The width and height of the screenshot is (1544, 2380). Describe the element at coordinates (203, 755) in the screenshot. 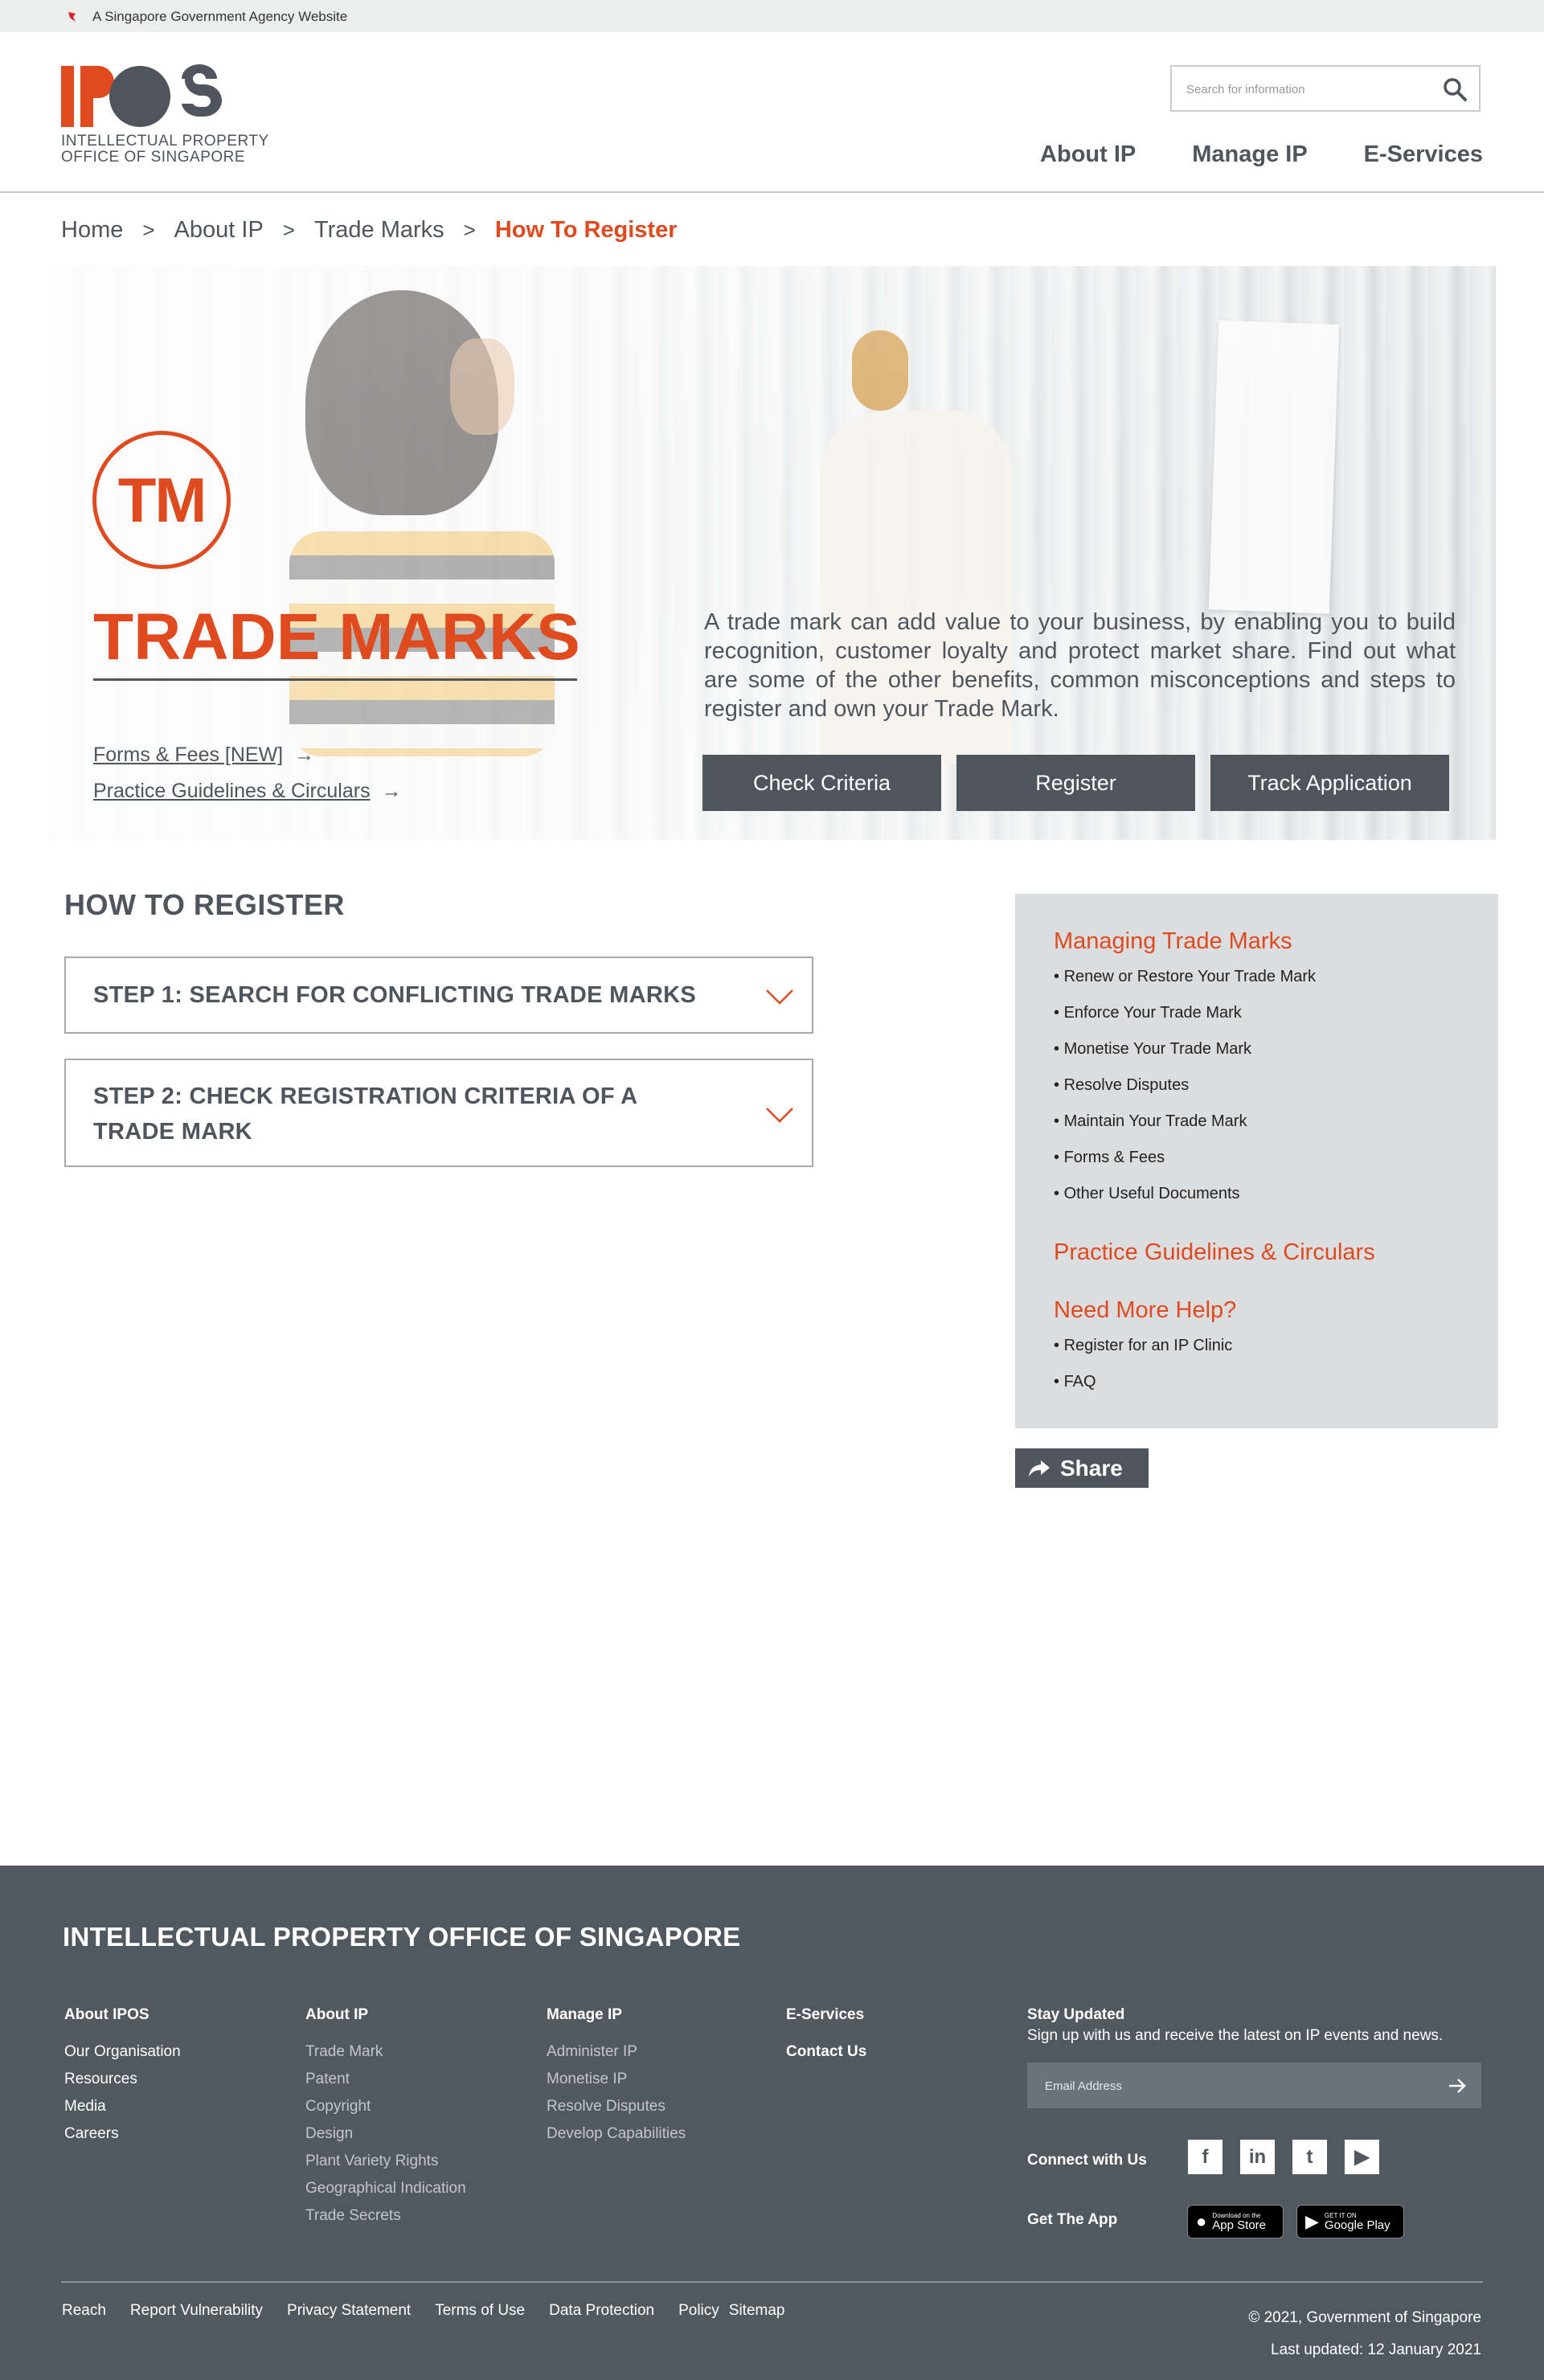

I see `forms-fees-link: Forms & Fees [NEW] →` at that location.